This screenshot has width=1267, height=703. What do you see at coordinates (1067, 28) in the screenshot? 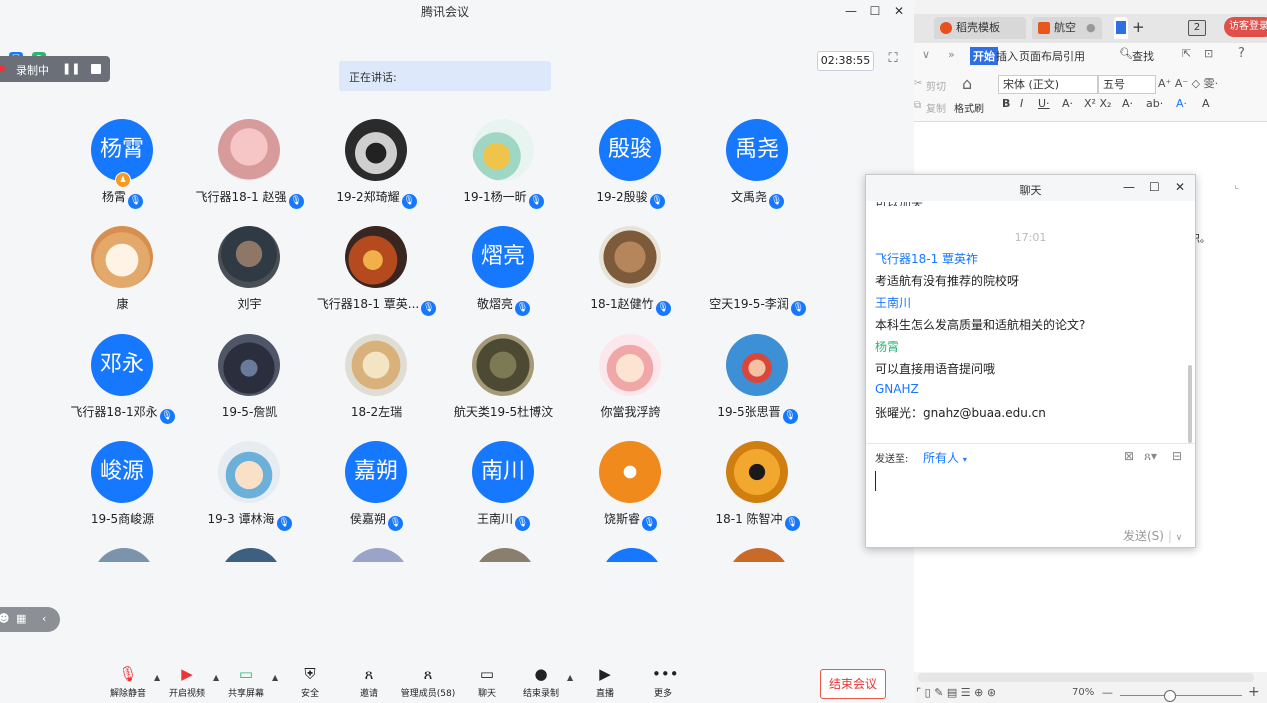
I see `tab-aviation: 航空 ●` at bounding box center [1067, 28].